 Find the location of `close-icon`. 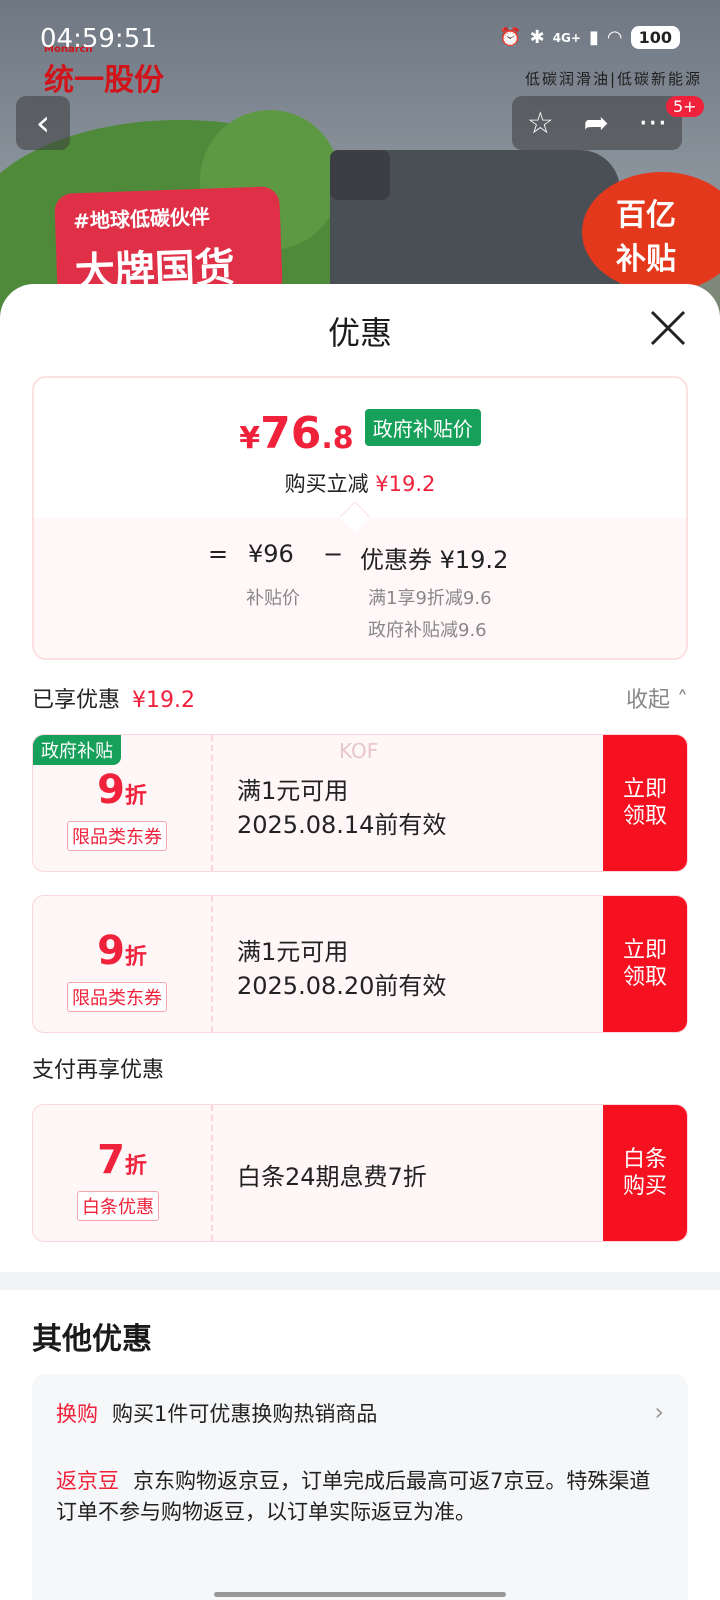

close-icon is located at coordinates (668, 328).